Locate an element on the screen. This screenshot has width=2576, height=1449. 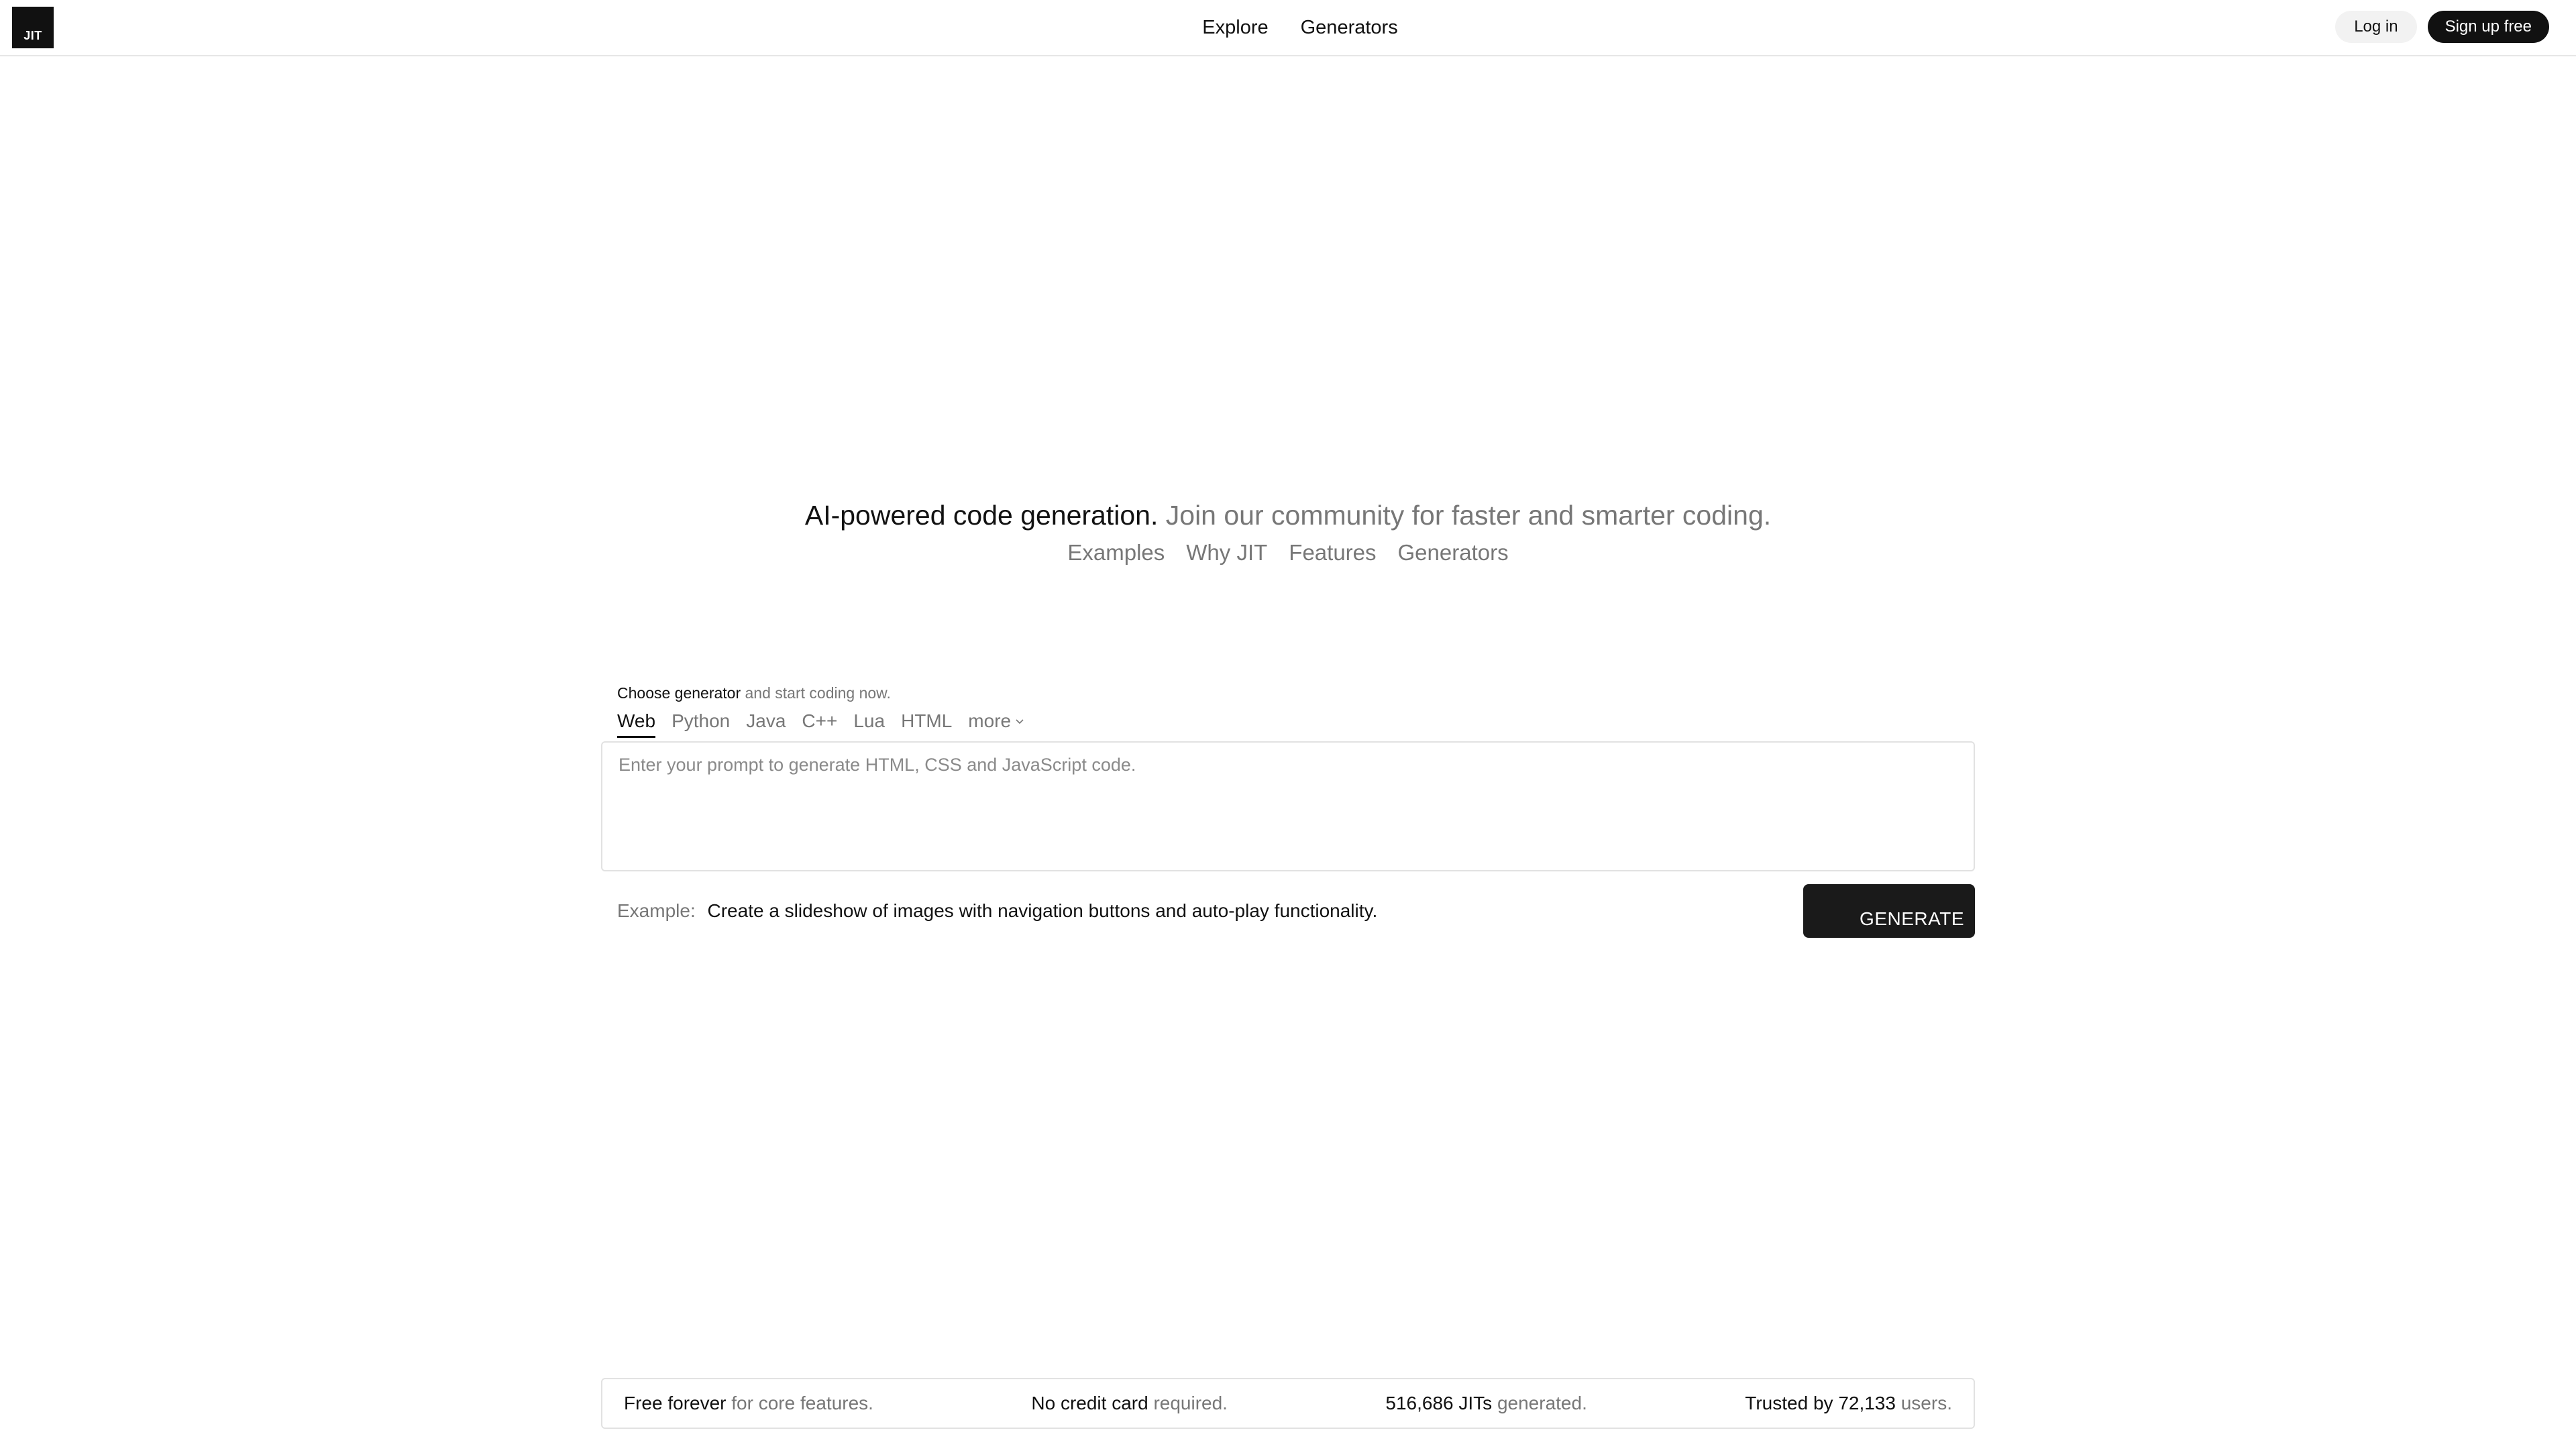
signup-button: Sign up free is located at coordinates (2488, 27).